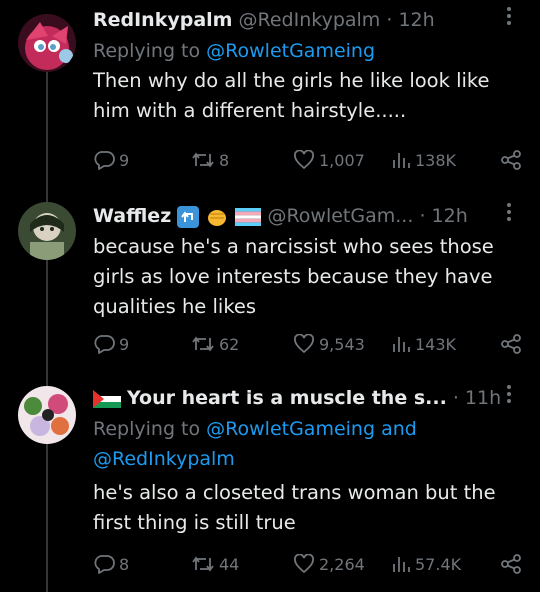  I want to click on like-button: 9,543, so click(329, 344).